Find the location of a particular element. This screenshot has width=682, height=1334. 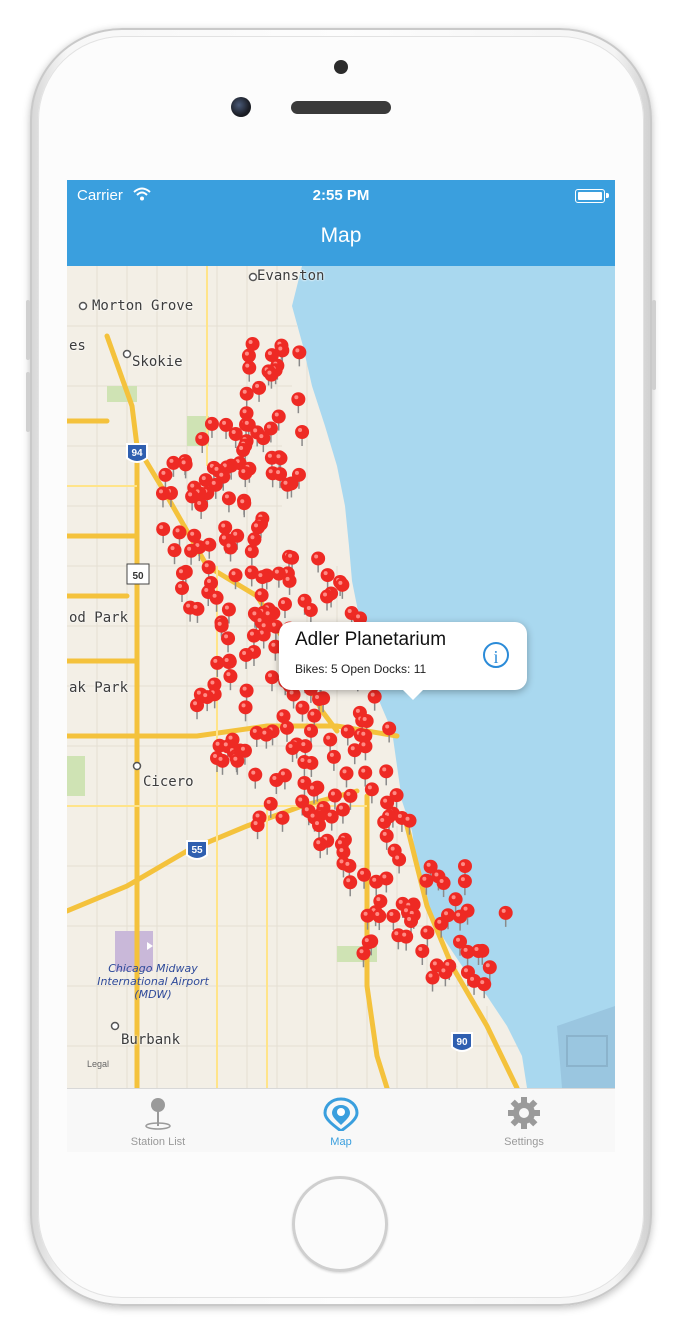

pin-icon is located at coordinates (158, 1114).